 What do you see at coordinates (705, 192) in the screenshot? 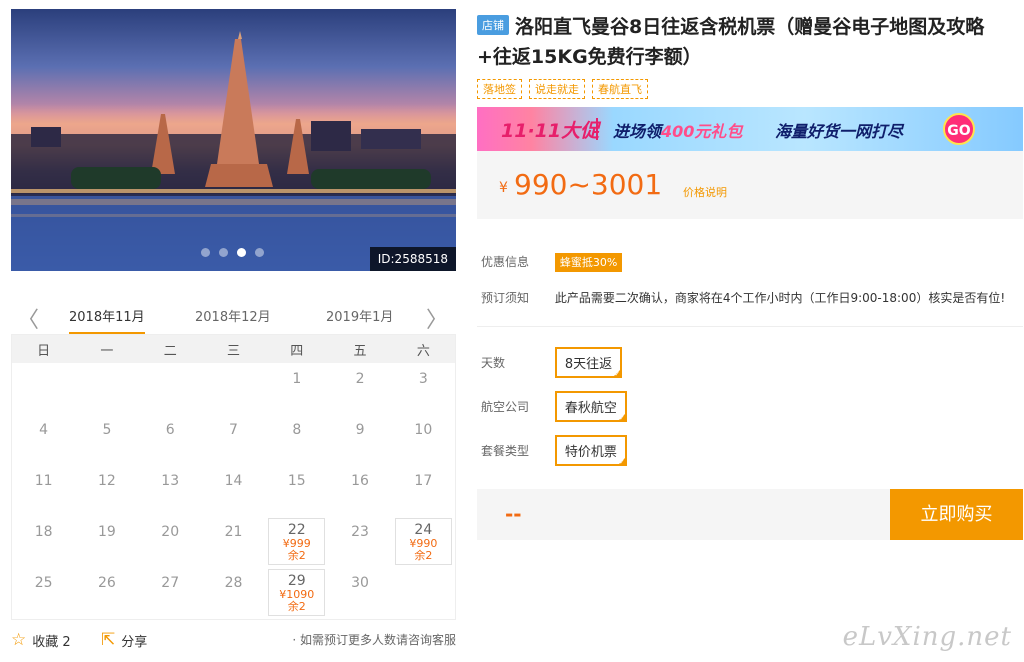
I see `price-explain-link: 价格说明` at bounding box center [705, 192].